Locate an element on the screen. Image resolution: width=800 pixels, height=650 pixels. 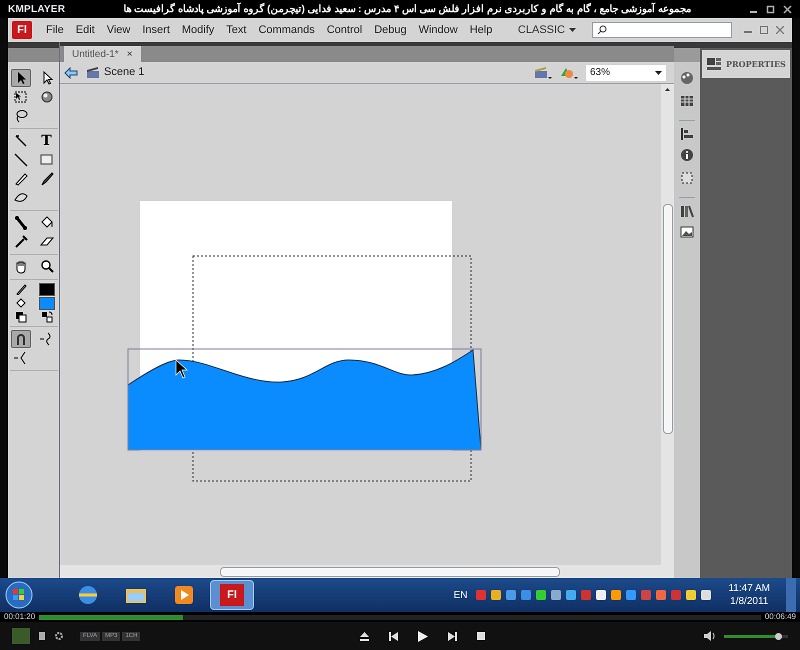
zoom-dropdown: 63% is located at coordinates (626, 72).